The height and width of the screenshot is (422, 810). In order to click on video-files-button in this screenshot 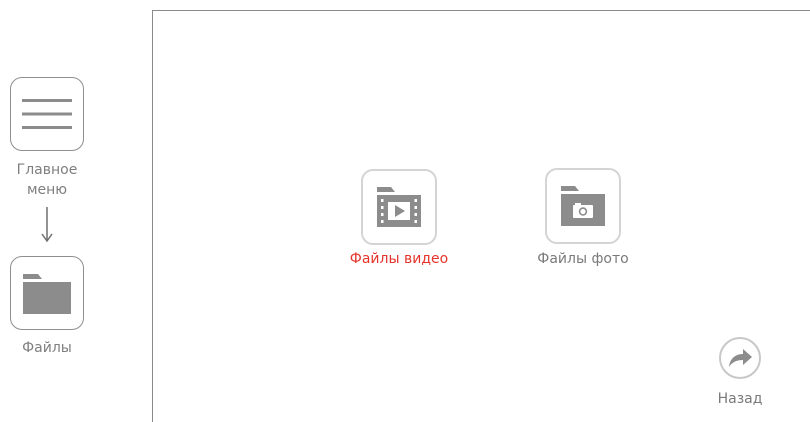, I will do `click(399, 207)`.